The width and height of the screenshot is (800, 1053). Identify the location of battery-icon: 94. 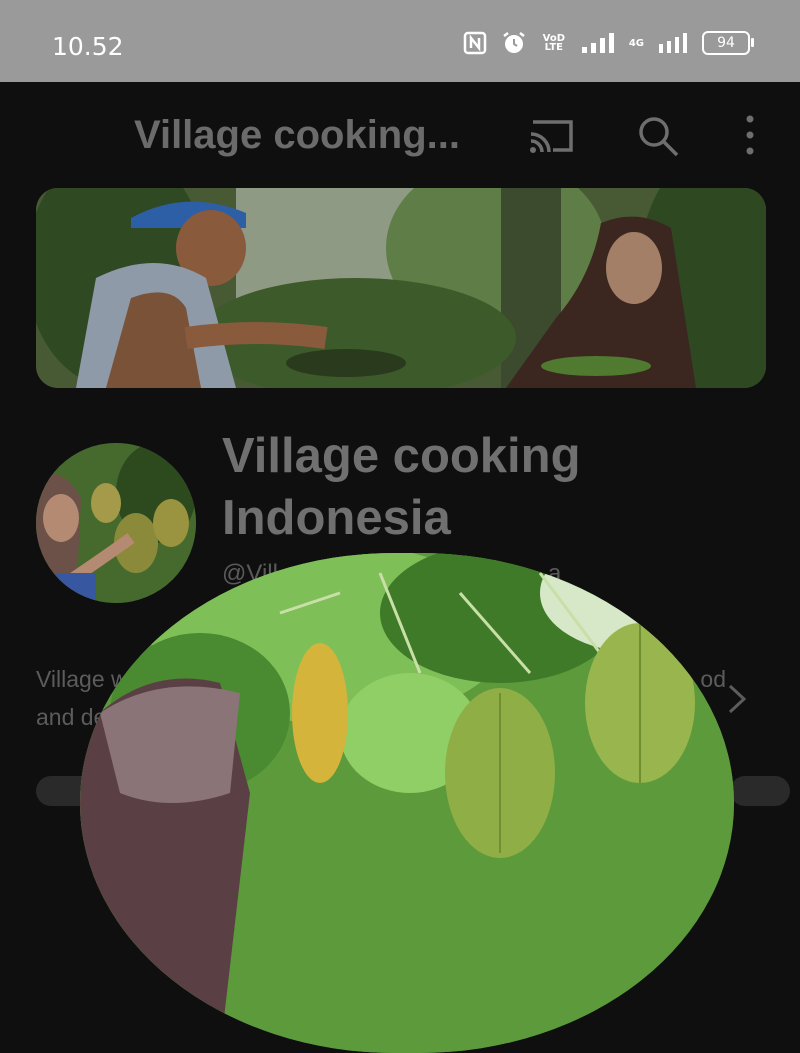
(728, 43).